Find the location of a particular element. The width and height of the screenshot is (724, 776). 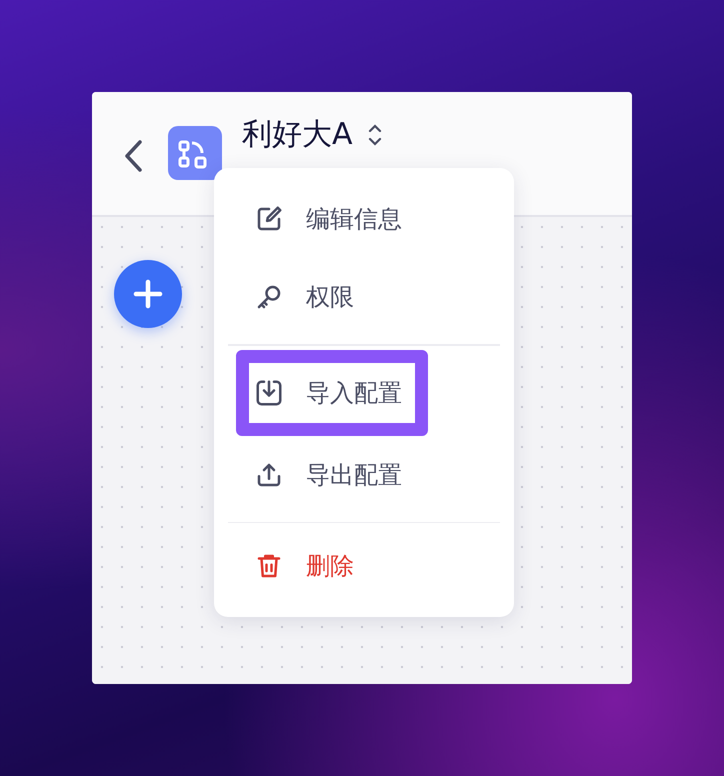

project-title: 利好大A is located at coordinates (297, 135).